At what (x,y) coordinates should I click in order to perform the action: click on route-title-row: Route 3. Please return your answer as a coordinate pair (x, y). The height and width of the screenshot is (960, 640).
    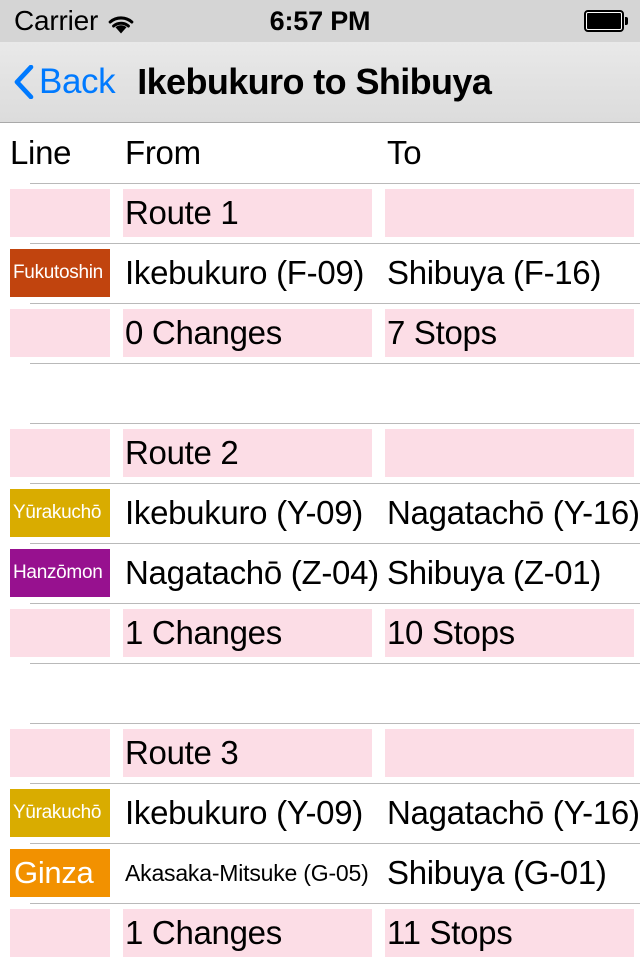
    Looking at the image, I should click on (320, 753).